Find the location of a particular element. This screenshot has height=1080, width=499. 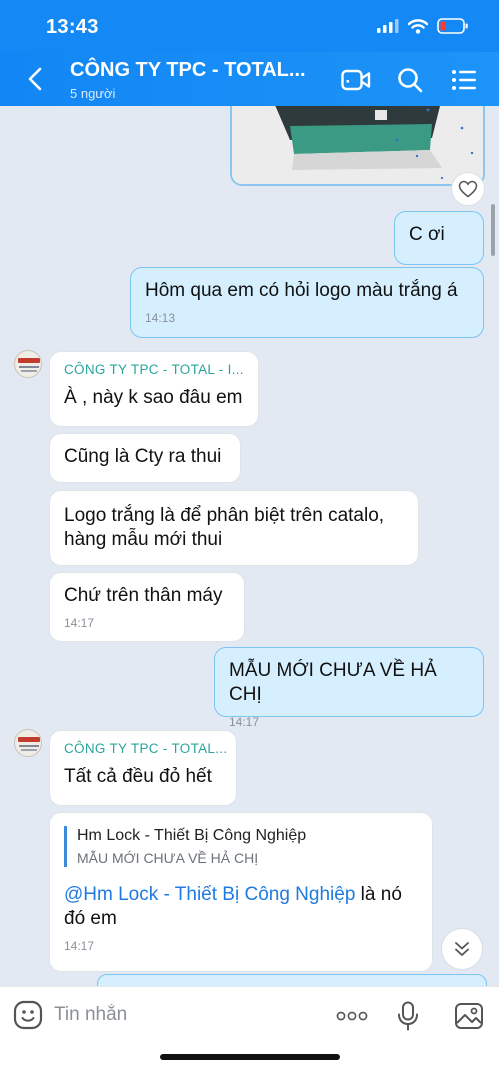

more-options-button is located at coordinates (352, 1016).